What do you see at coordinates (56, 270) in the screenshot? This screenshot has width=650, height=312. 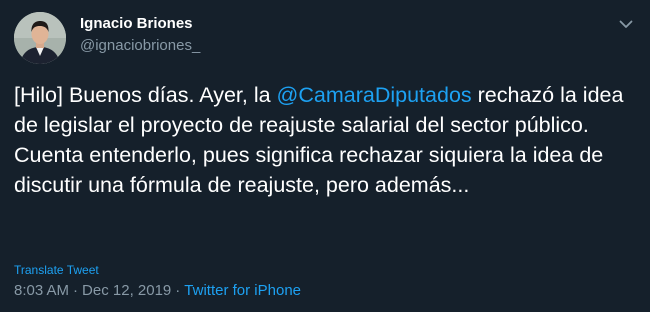 I see `translate-tweet-link: Translate Tweet` at bounding box center [56, 270].